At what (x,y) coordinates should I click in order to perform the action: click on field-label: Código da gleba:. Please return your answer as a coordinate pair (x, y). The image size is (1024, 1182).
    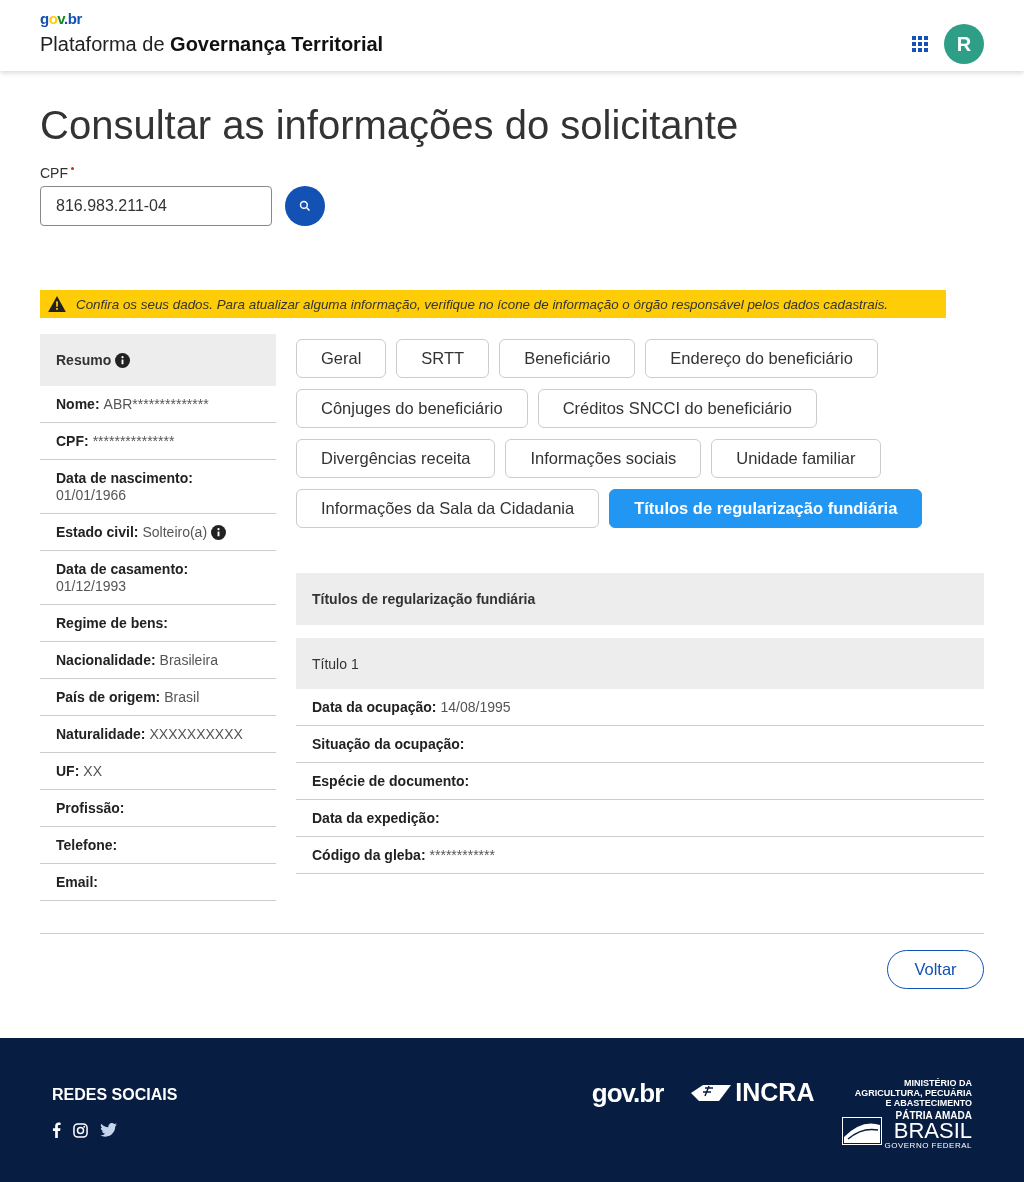
    Looking at the image, I should click on (369, 855).